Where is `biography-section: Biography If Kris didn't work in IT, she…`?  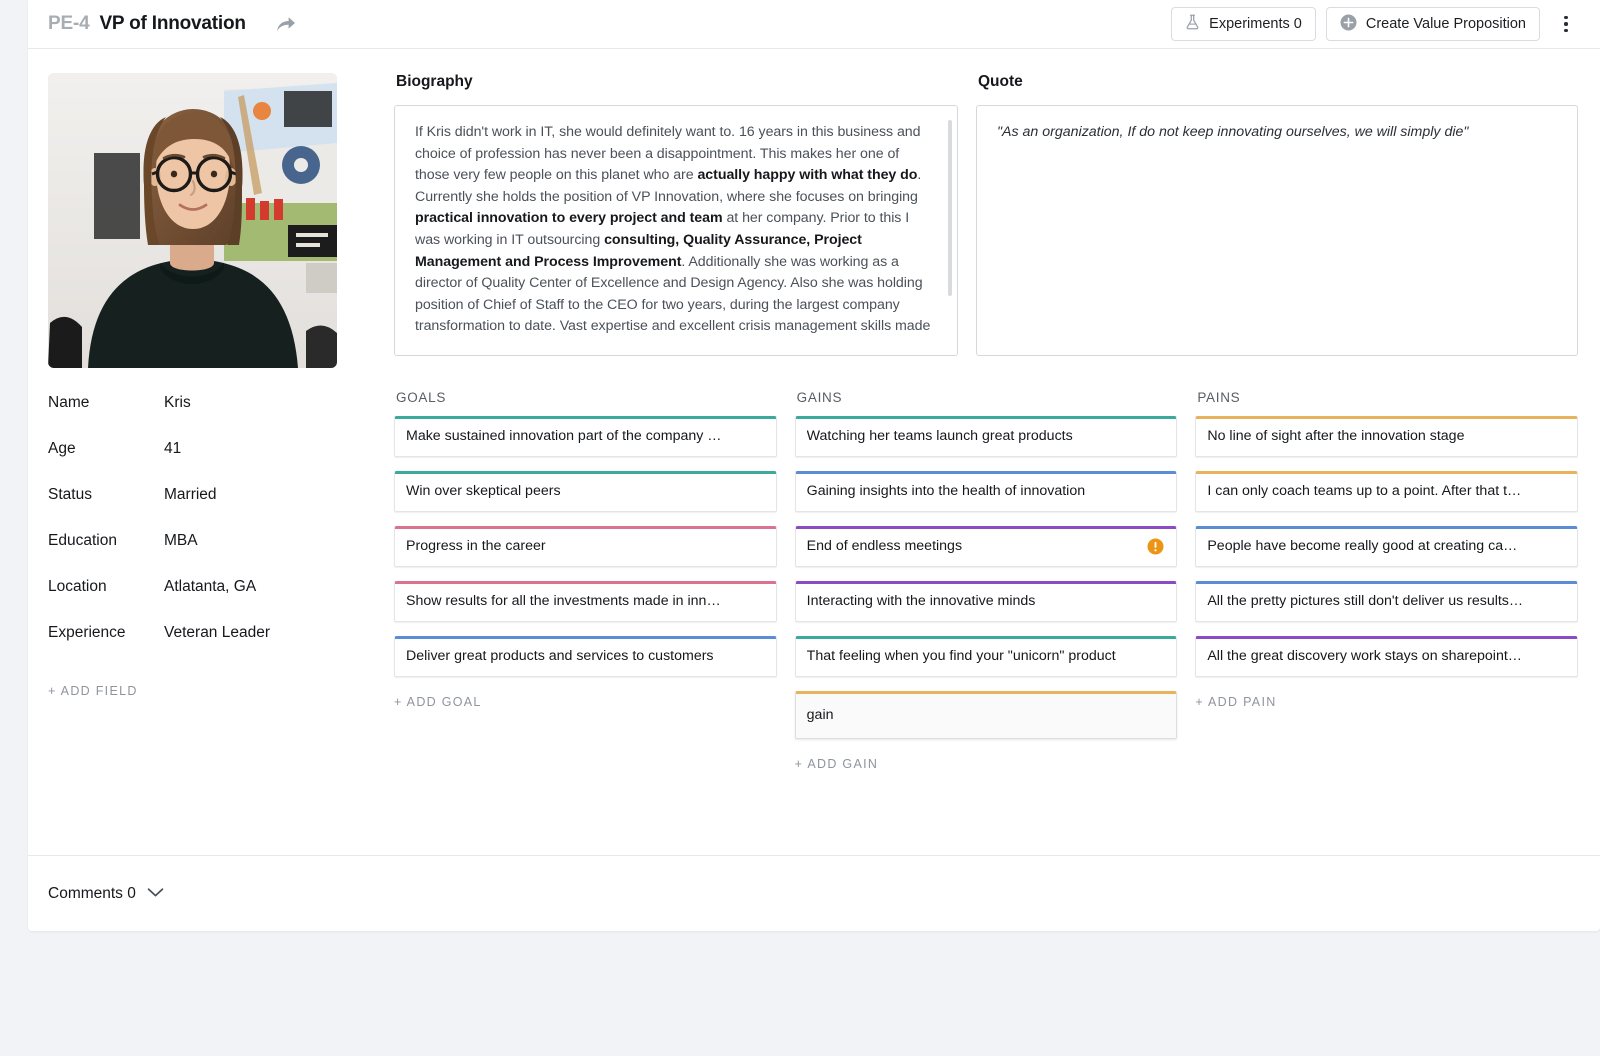
biography-section: Biography If Kris didn't work in IT, she… is located at coordinates (676, 214).